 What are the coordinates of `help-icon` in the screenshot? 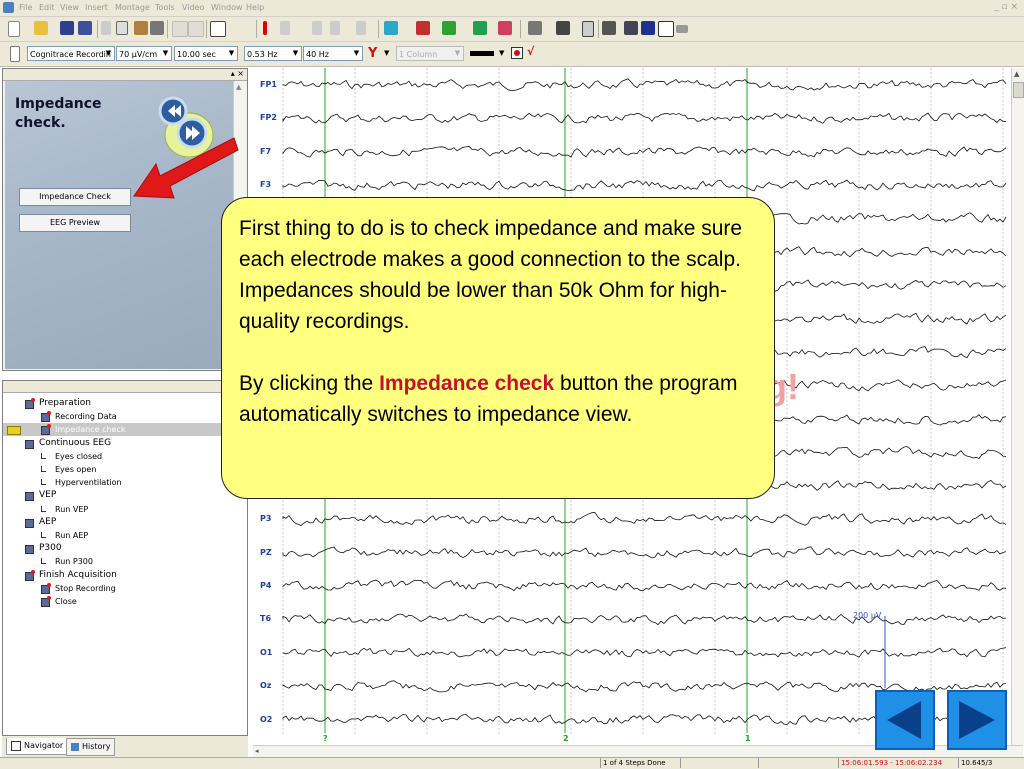 It's located at (218, 29).